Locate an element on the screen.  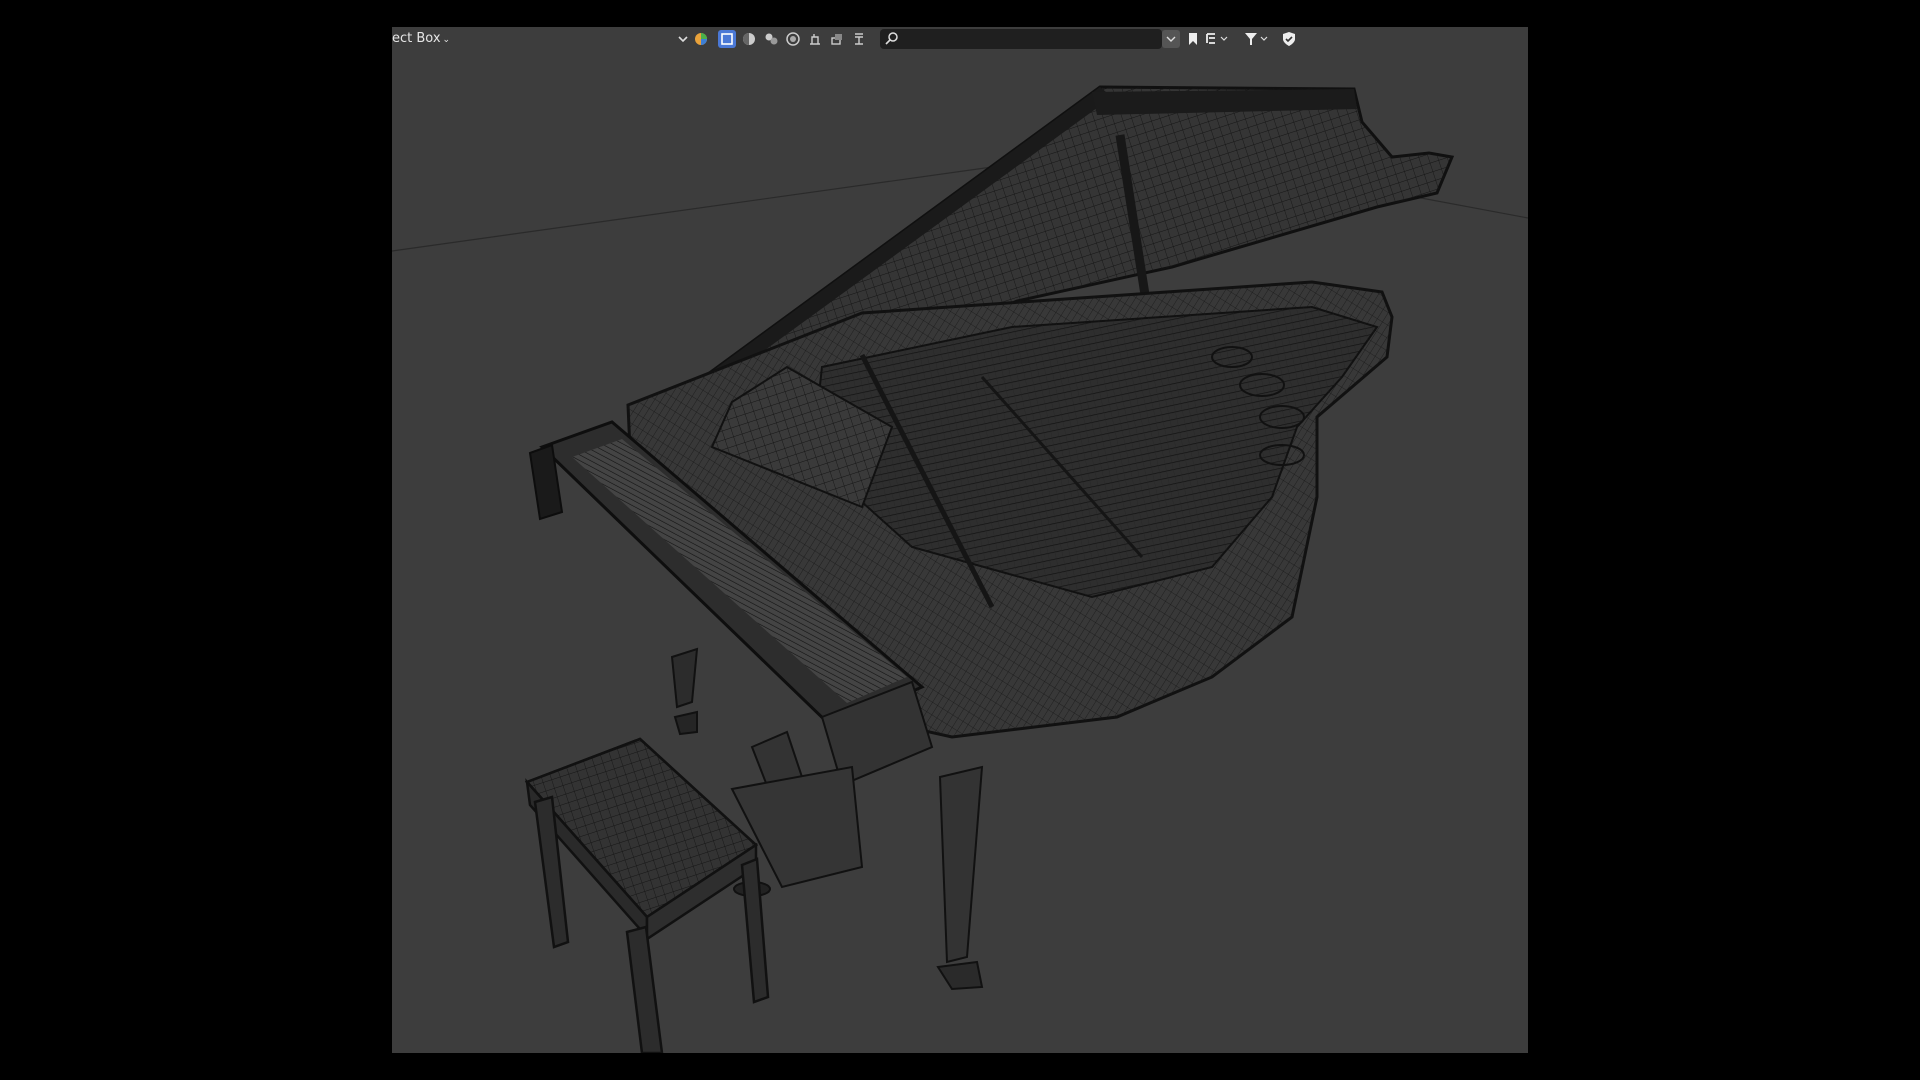
rendered-shading-icon is located at coordinates (793, 39).